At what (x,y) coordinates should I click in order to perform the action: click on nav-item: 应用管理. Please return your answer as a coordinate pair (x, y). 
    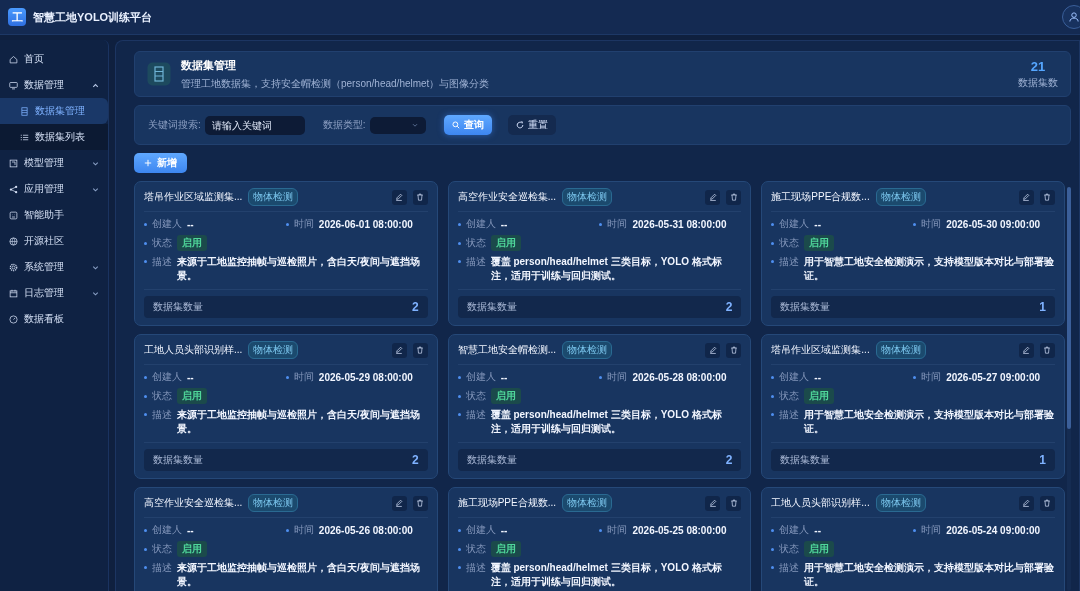
    Looking at the image, I should click on (54, 189).